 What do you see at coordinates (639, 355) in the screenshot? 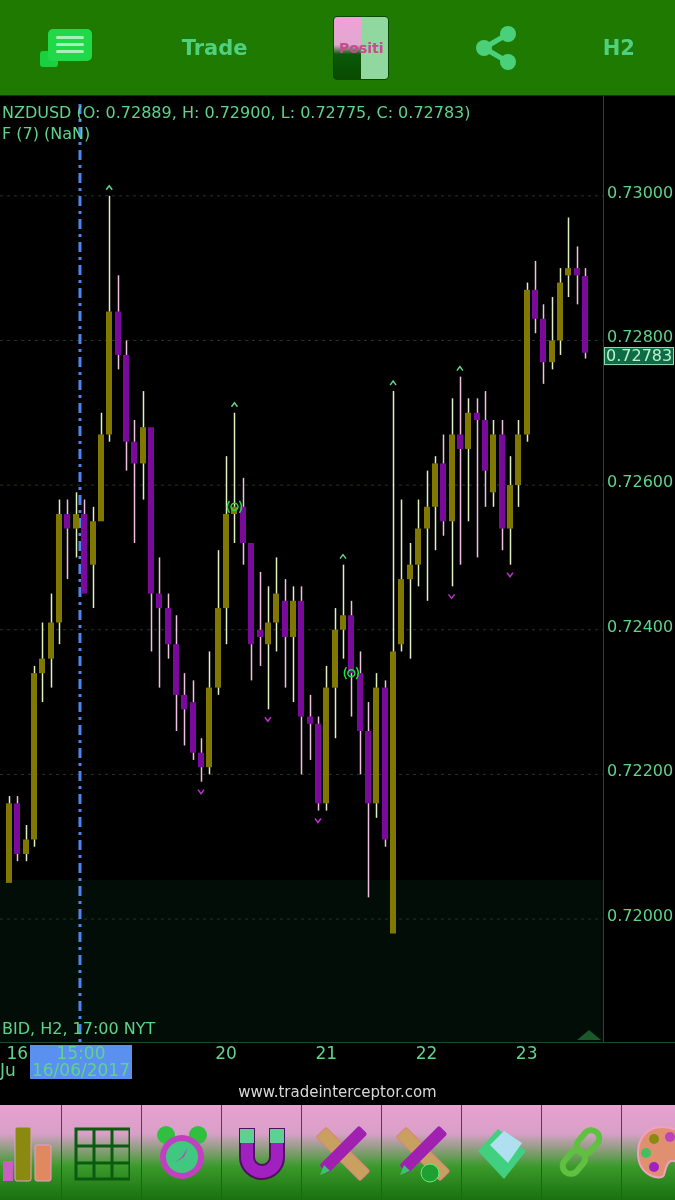
I see `last-price-tag: 0.72783` at bounding box center [639, 355].